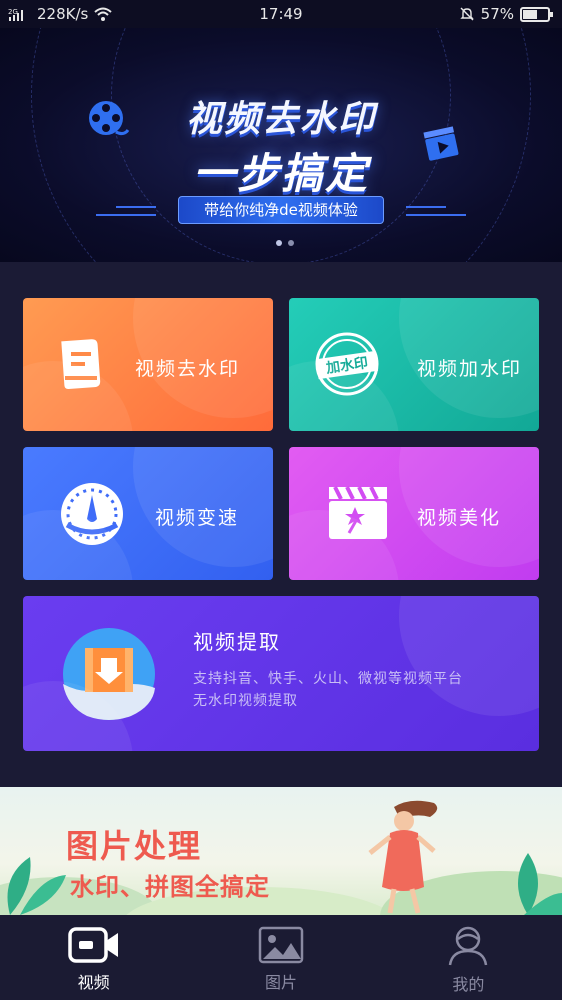 Image resolution: width=562 pixels, height=1000 pixels. I want to click on tab-image-label: 图片, so click(280, 982).